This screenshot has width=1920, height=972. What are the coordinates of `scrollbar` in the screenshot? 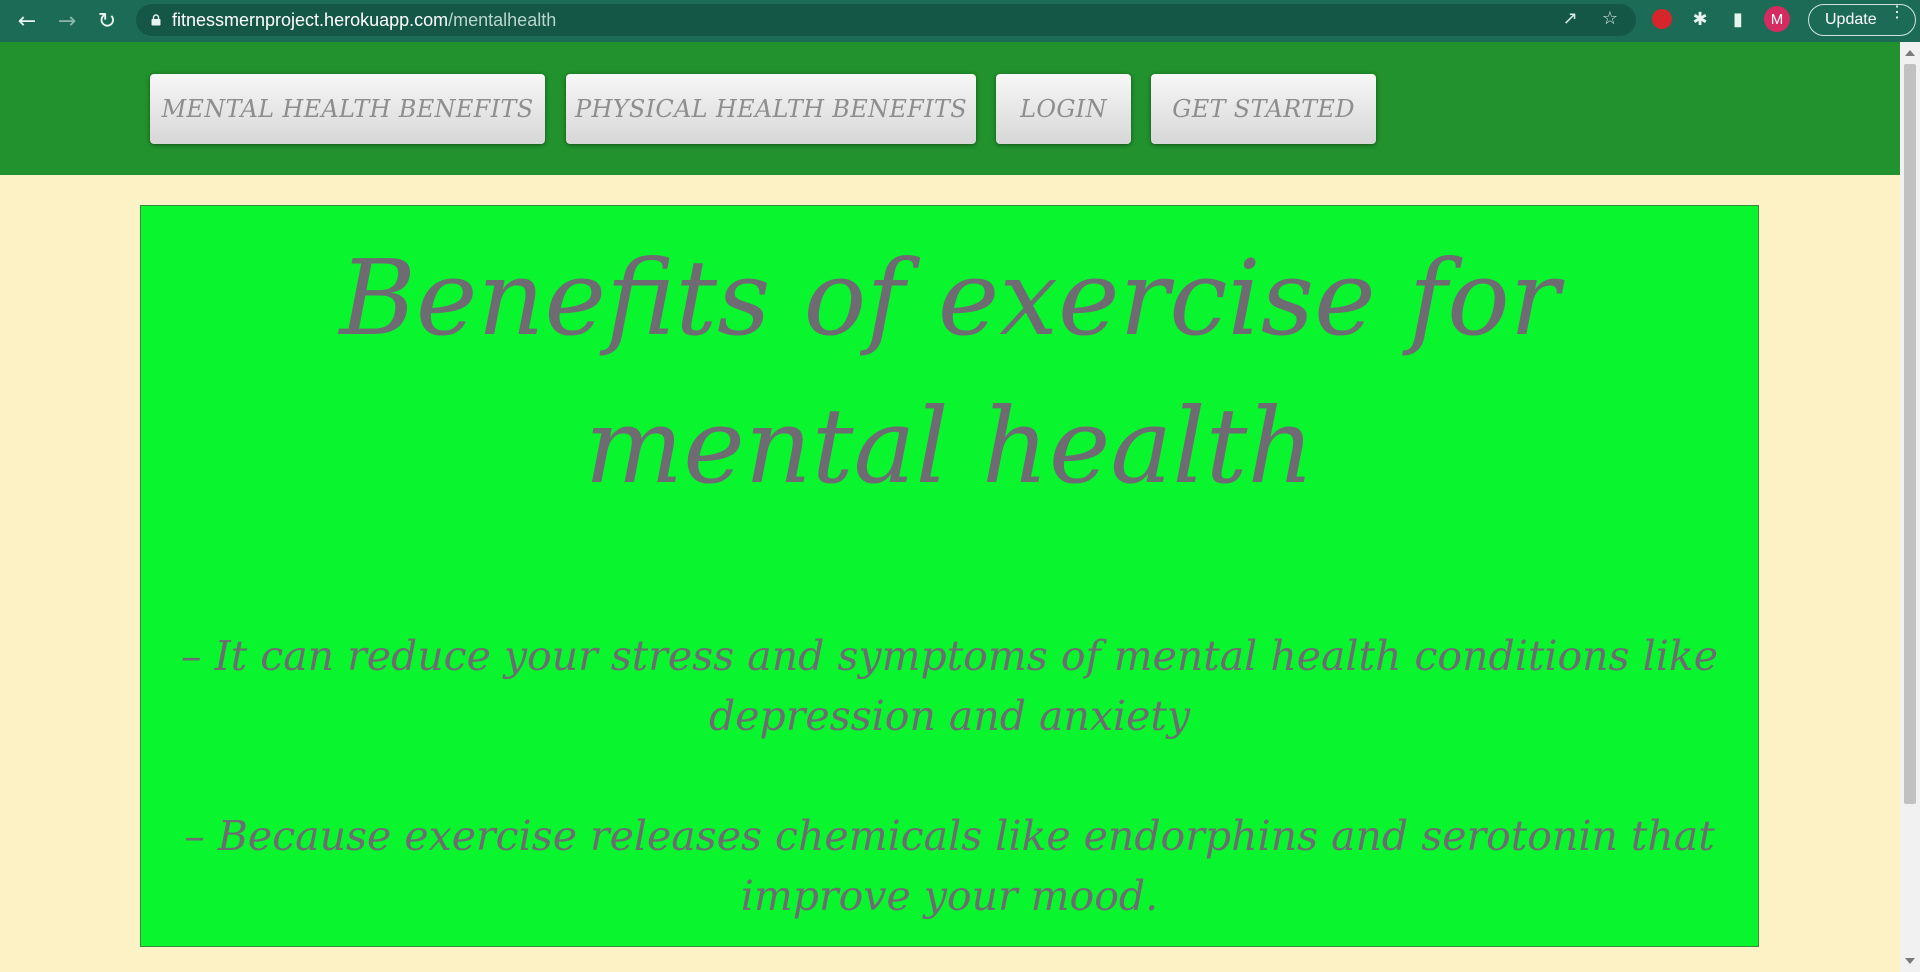 It's located at (1910, 507).